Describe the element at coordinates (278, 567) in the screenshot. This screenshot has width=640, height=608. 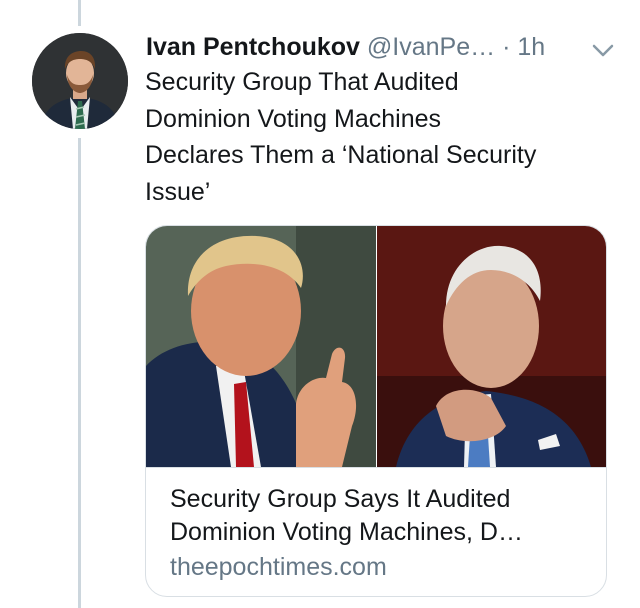
I see `card-domain: theepochtimes.com` at that location.